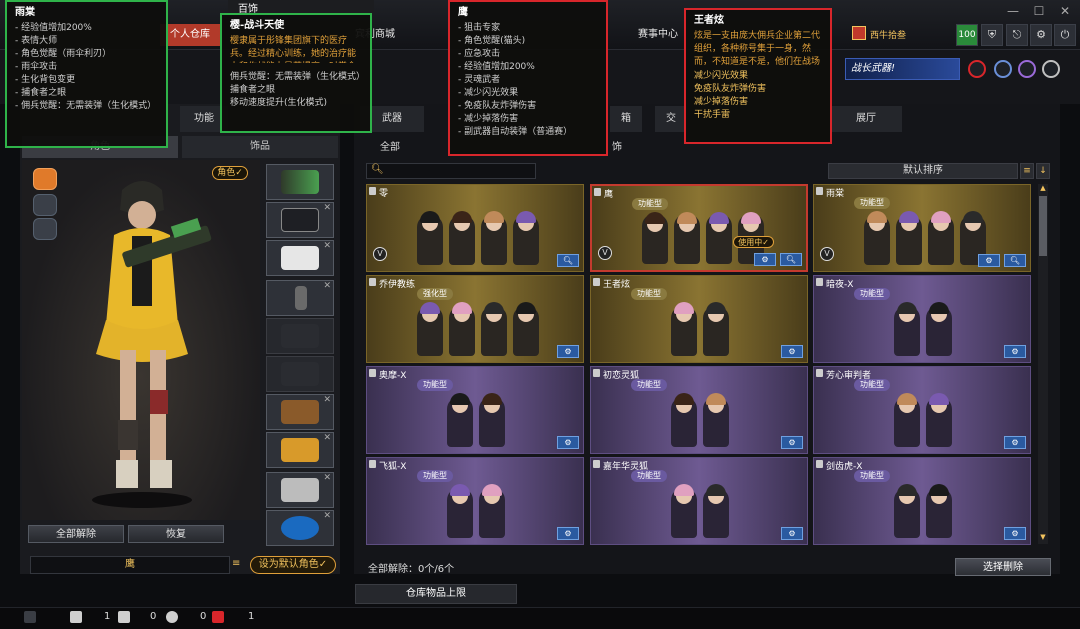 The width and height of the screenshot is (1080, 629). What do you see at coordinates (712, 115) in the screenshot?
I see `tooltip-item: 干扰手雷` at bounding box center [712, 115].